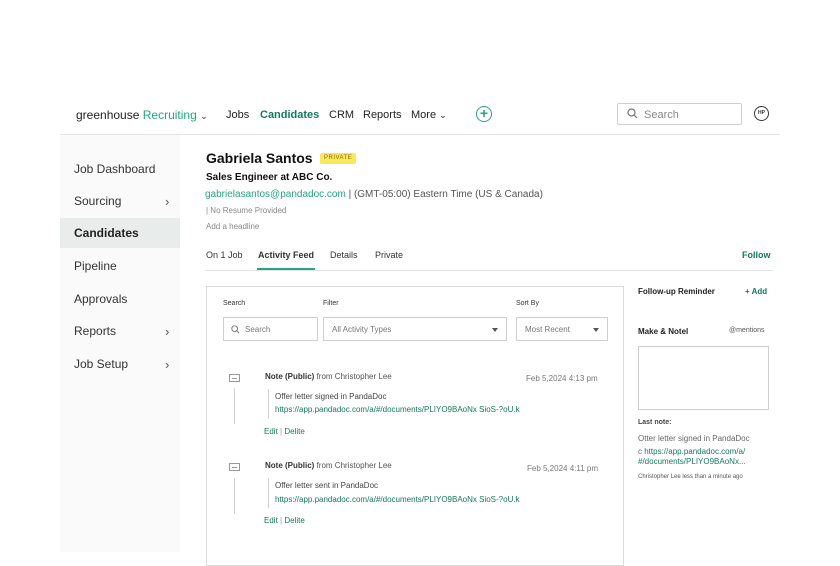  I want to click on nav-more: More ⌄, so click(429, 115).